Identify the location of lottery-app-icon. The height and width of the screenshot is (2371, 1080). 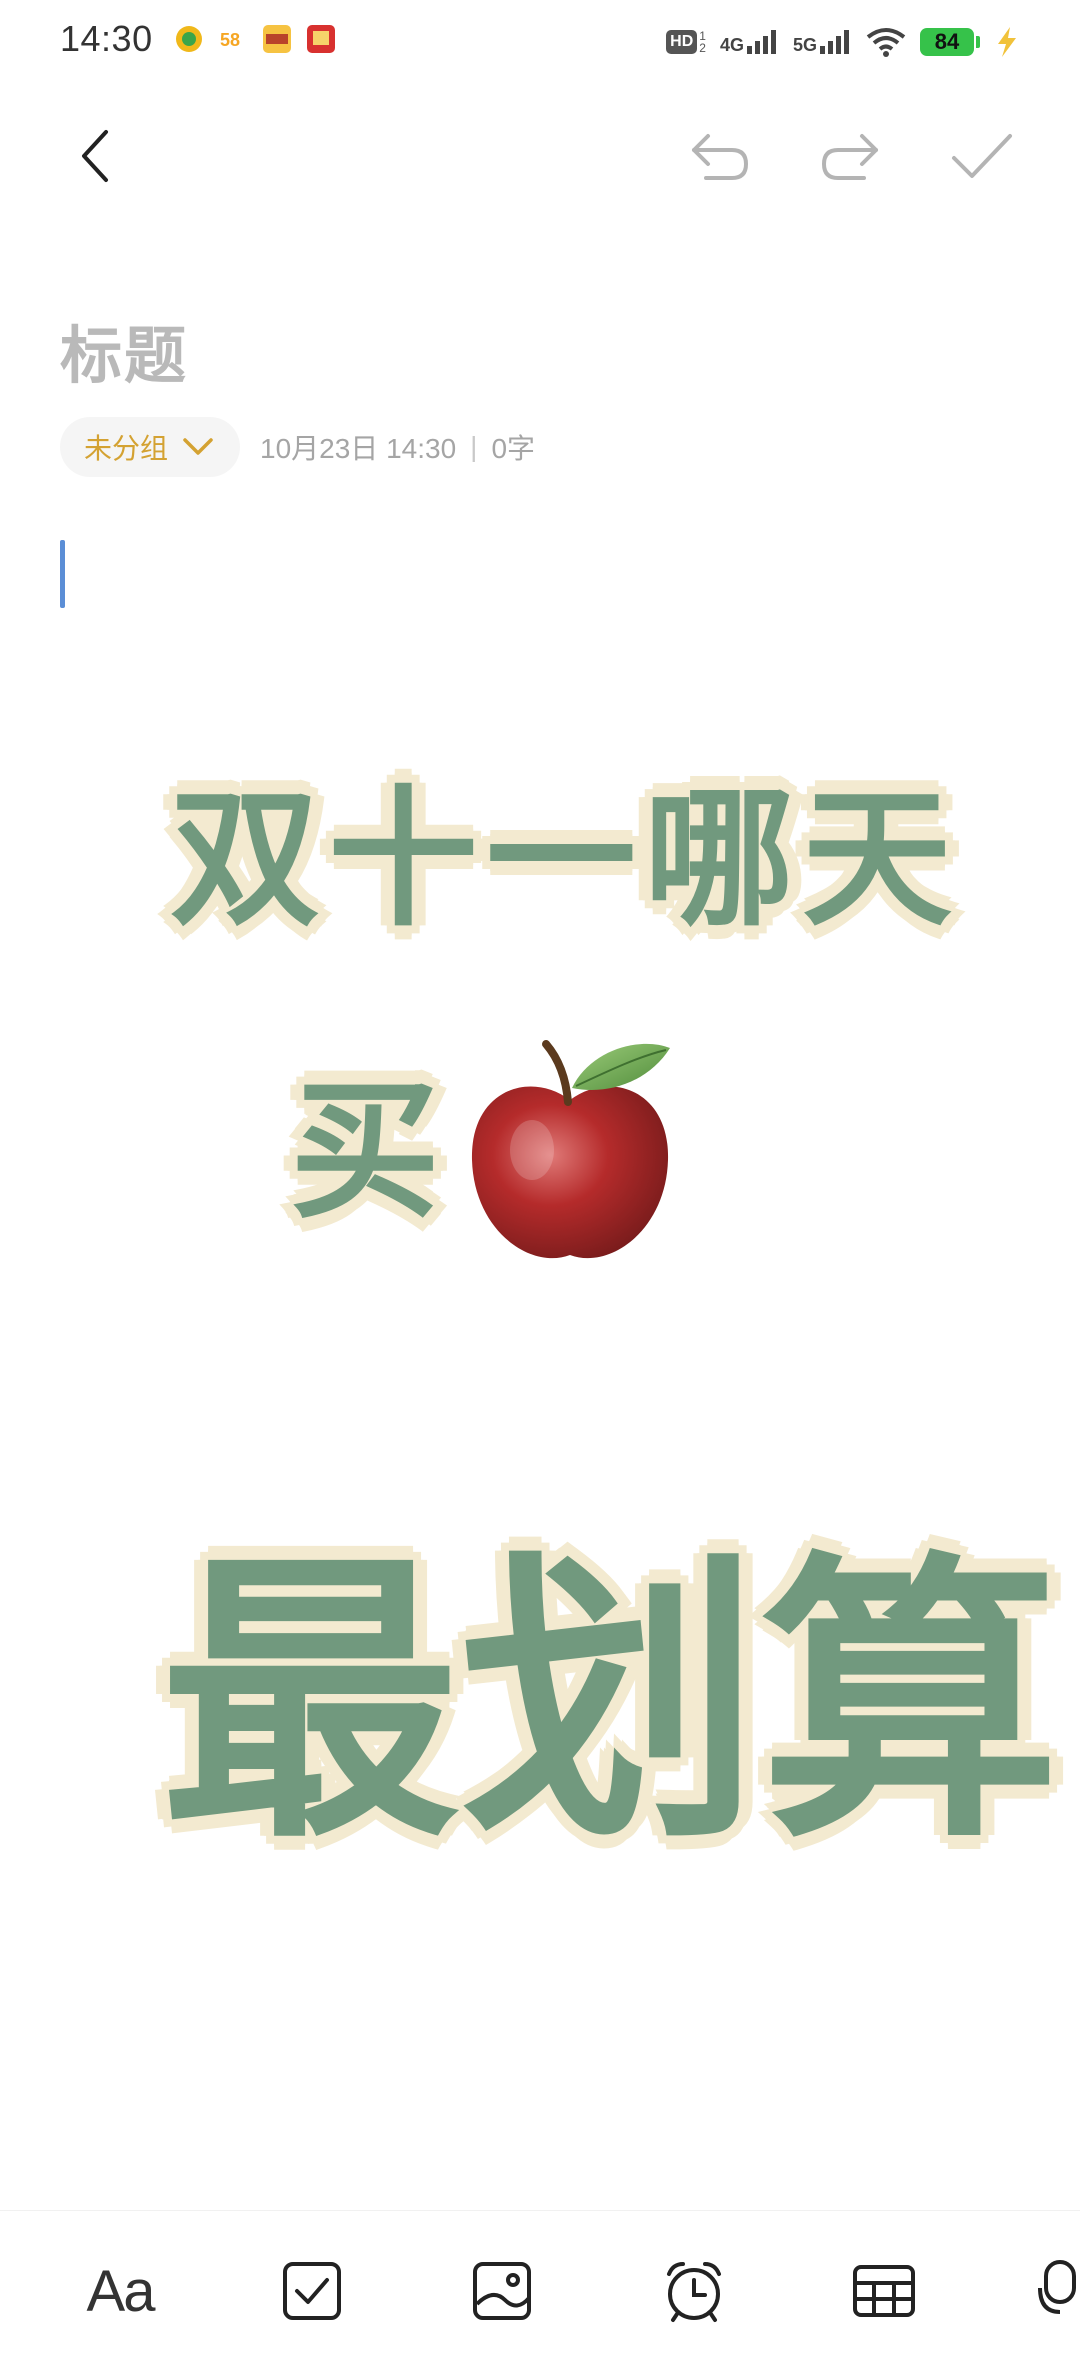
(189, 39).